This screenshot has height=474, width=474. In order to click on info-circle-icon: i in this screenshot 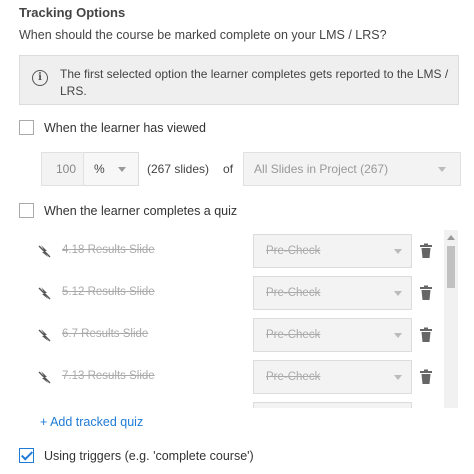, I will do `click(40, 78)`.